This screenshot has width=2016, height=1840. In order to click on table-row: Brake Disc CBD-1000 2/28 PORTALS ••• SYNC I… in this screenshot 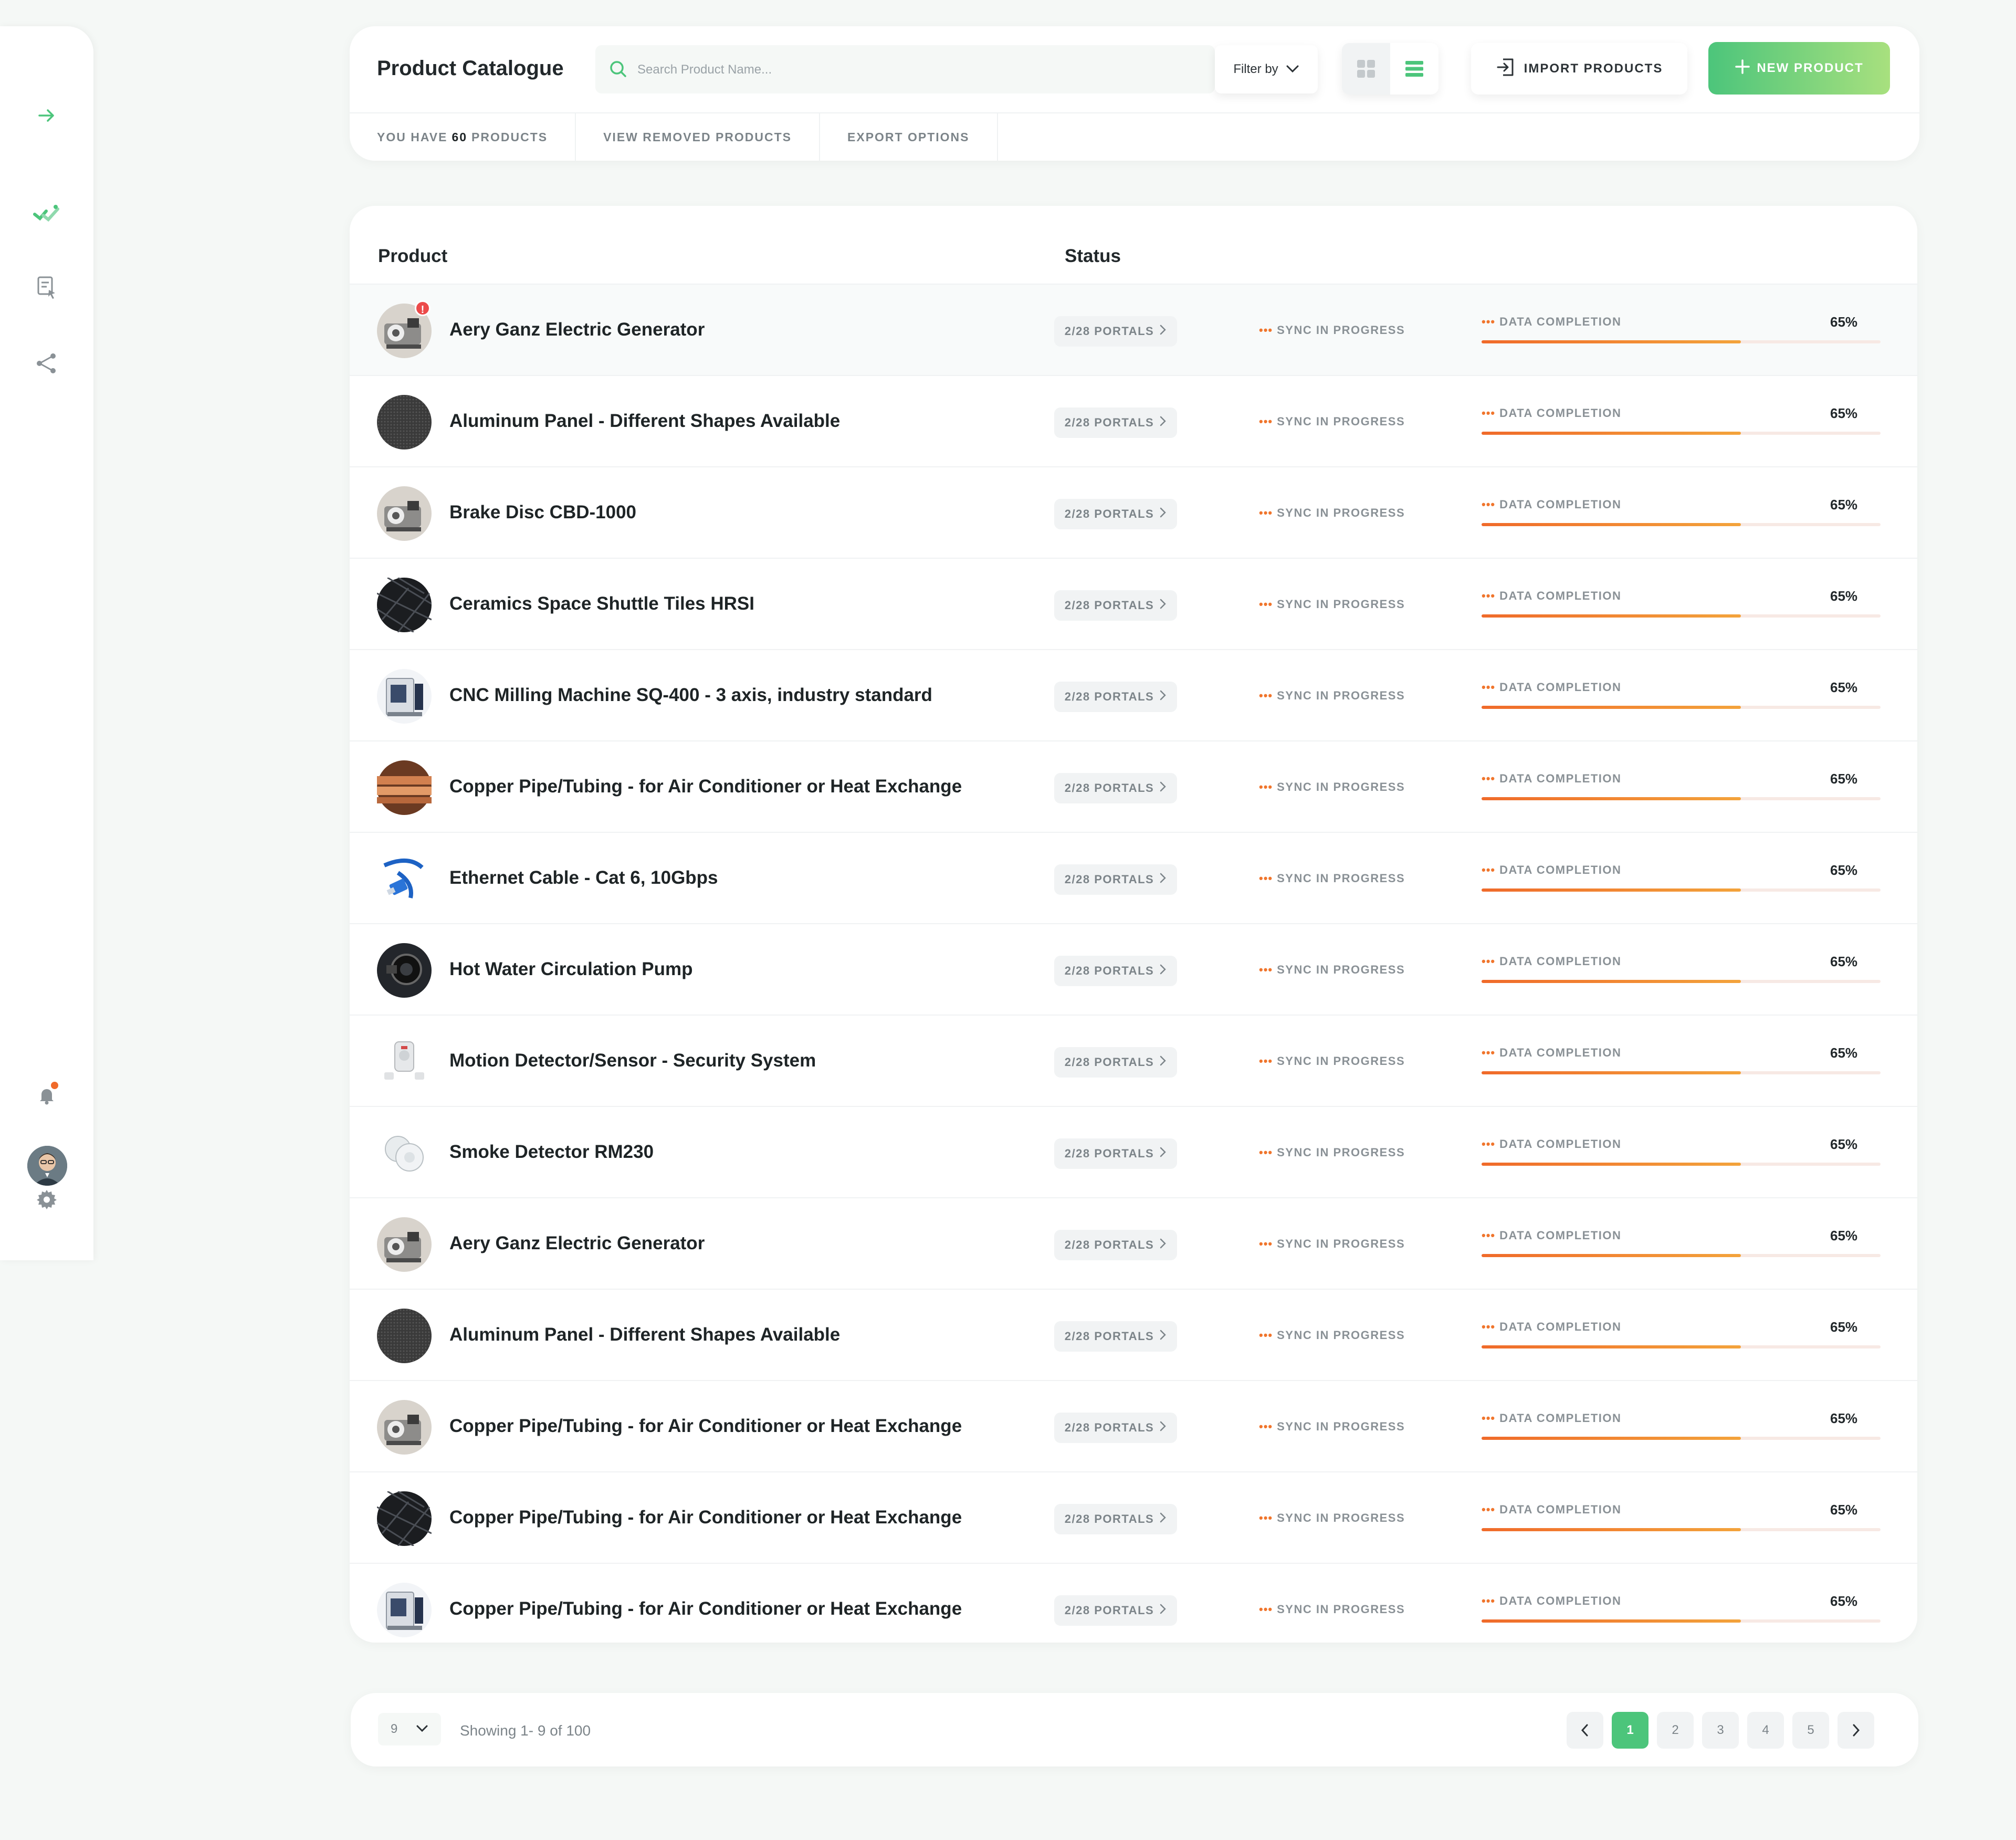, I will do `click(1133, 512)`.